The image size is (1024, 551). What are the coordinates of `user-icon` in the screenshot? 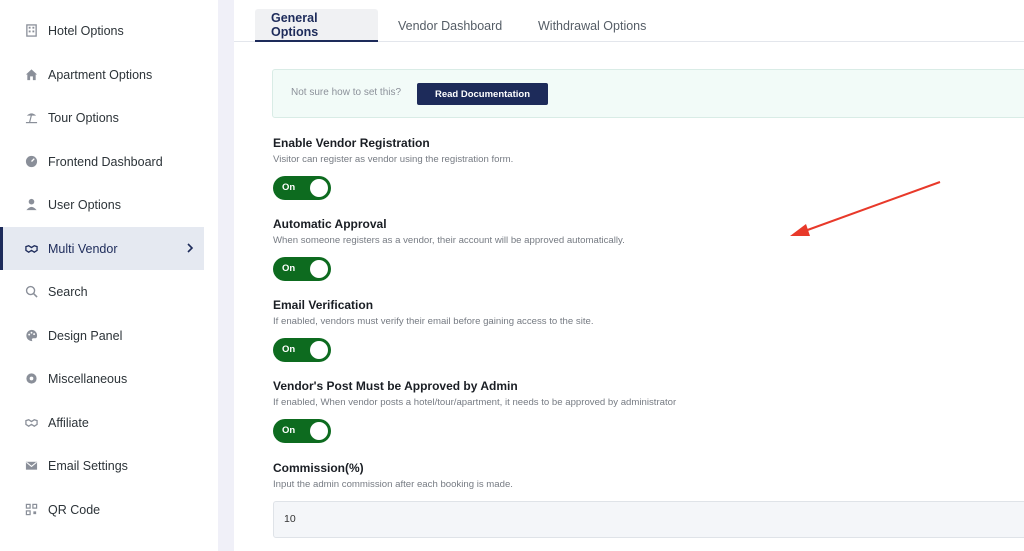 It's located at (31, 205).